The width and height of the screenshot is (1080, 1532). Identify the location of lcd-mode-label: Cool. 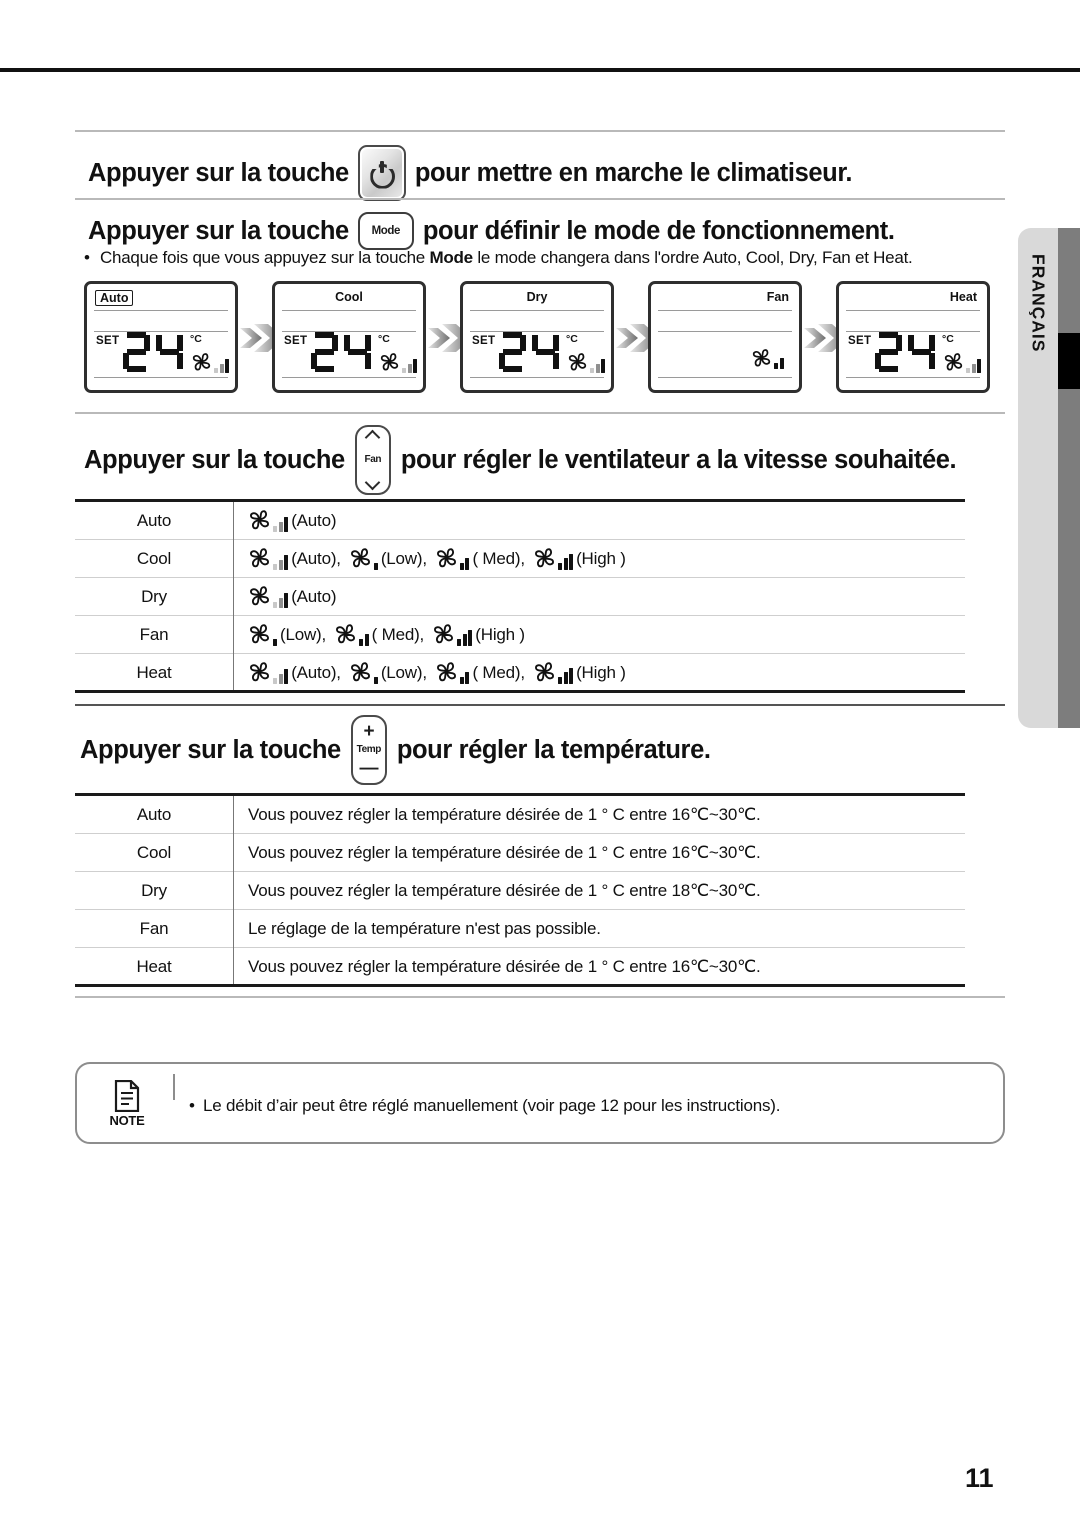
(349, 297).